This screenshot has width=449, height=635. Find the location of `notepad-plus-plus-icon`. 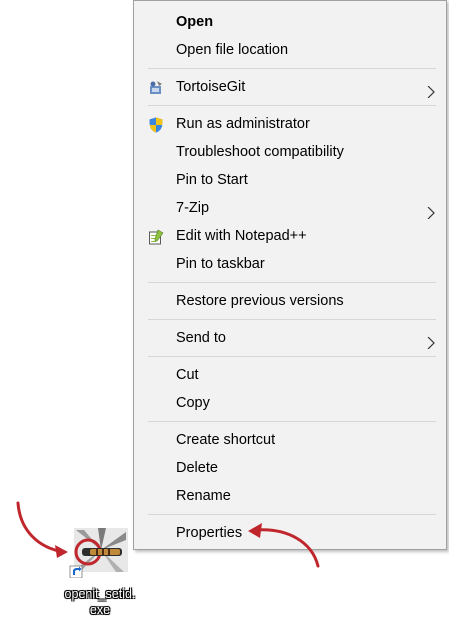

notepad-plus-plus-icon is located at coordinates (156, 236).